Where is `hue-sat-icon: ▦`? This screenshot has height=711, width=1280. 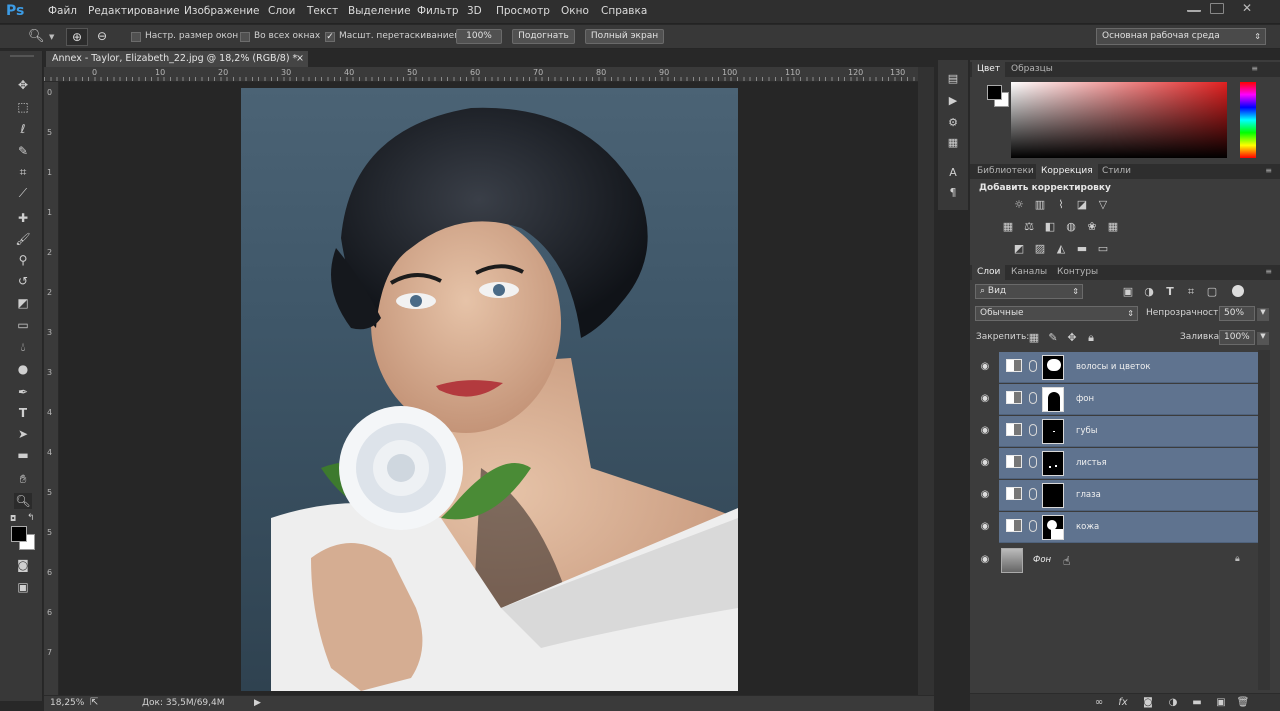 hue-sat-icon: ▦ is located at coordinates (1008, 226).